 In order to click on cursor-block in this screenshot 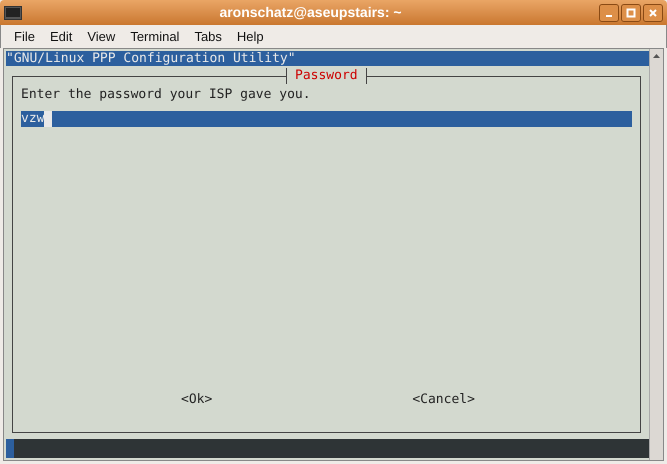, I will do `click(10, 448)`.